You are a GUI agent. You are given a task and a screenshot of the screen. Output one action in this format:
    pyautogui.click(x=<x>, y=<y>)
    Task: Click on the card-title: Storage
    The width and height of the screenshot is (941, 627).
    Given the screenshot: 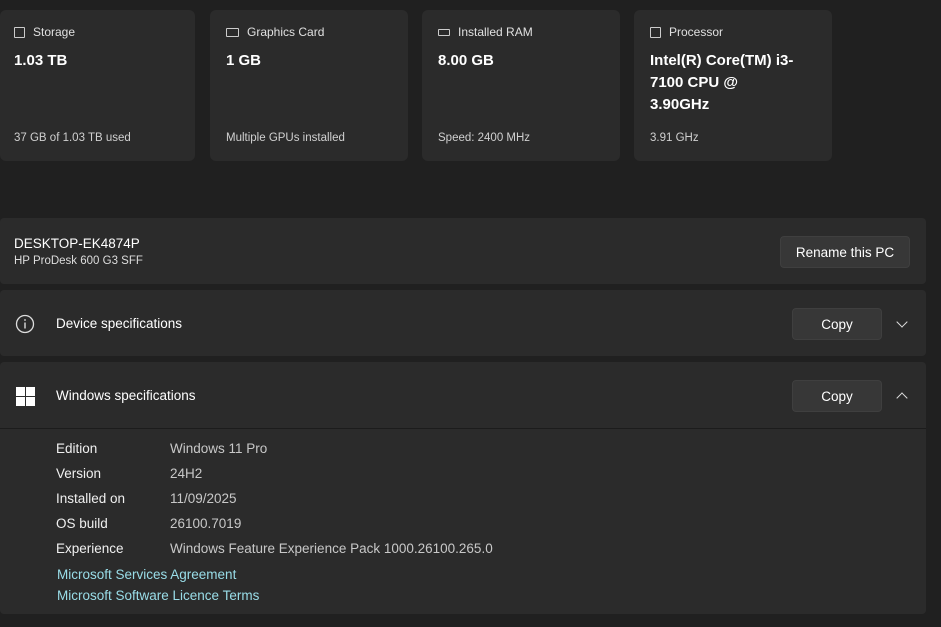 What is the action you would take?
    pyautogui.click(x=54, y=32)
    